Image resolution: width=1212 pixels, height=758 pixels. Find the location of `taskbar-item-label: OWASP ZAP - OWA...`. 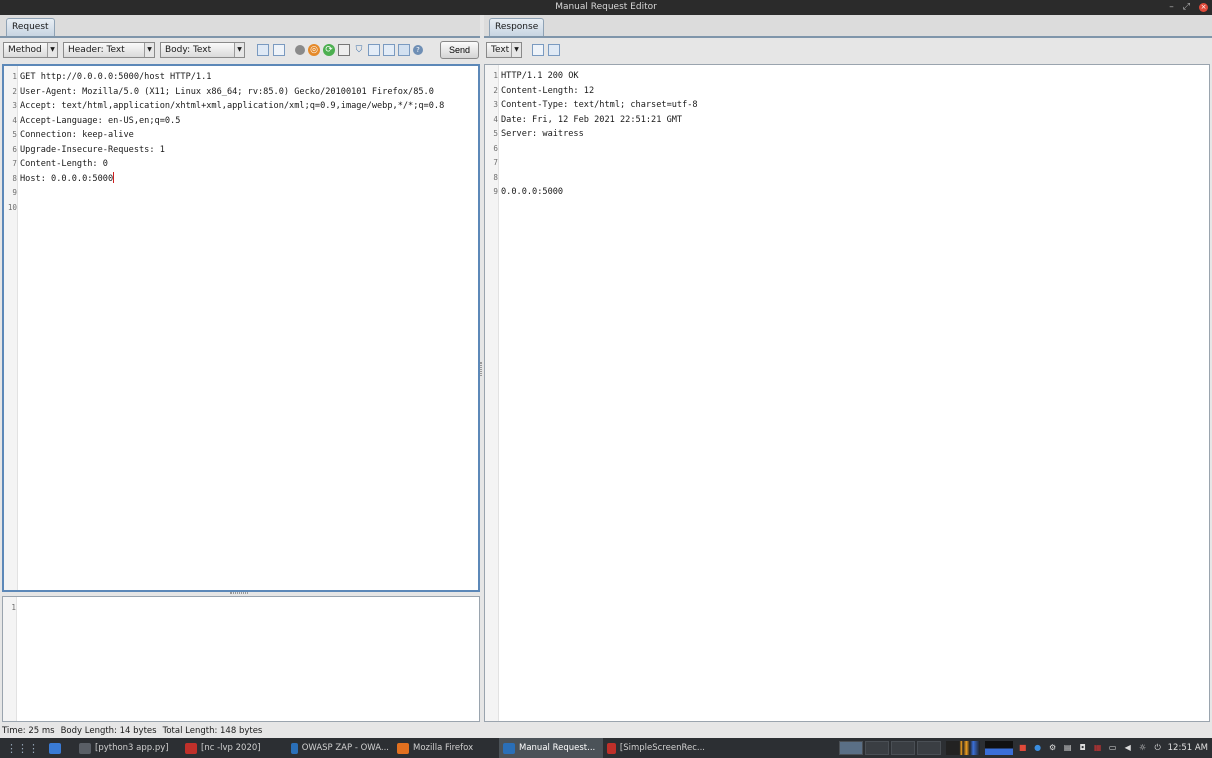

taskbar-item-label: OWASP ZAP - OWA... is located at coordinates (345, 748).